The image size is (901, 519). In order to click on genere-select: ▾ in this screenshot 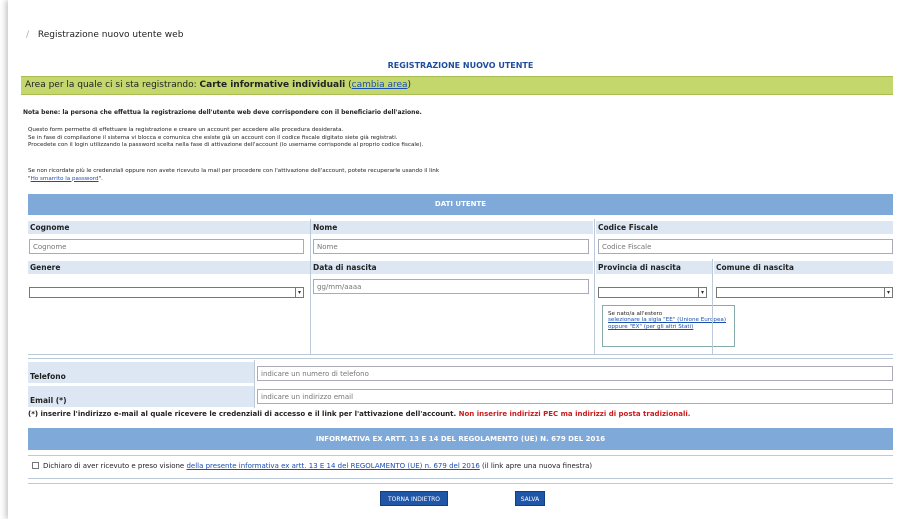, I will do `click(166, 292)`.